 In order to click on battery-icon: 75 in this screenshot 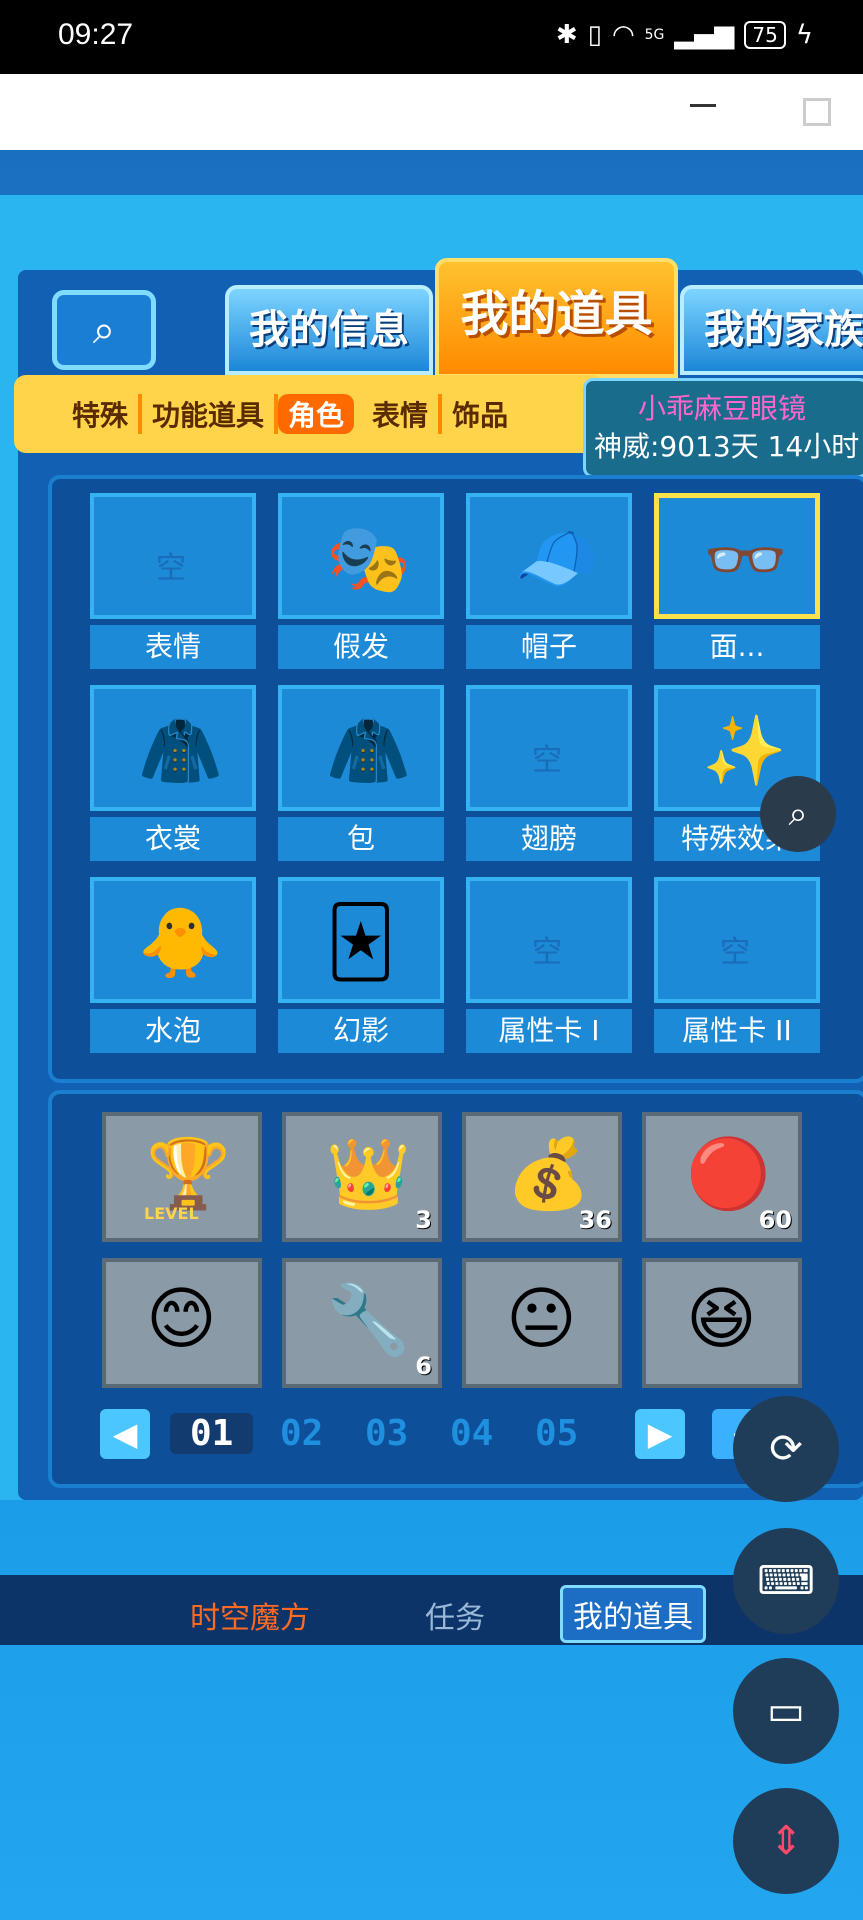, I will do `click(765, 35)`.